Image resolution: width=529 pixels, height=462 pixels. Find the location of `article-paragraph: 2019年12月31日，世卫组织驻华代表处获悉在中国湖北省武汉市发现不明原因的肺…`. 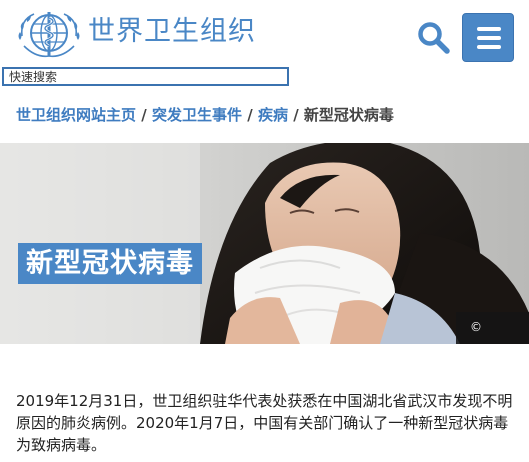

article-paragraph: 2019年12月31日，世卫组织驻华代表处获悉在中国湖北省武汉市发现不明原因的肺… is located at coordinates (264, 423).